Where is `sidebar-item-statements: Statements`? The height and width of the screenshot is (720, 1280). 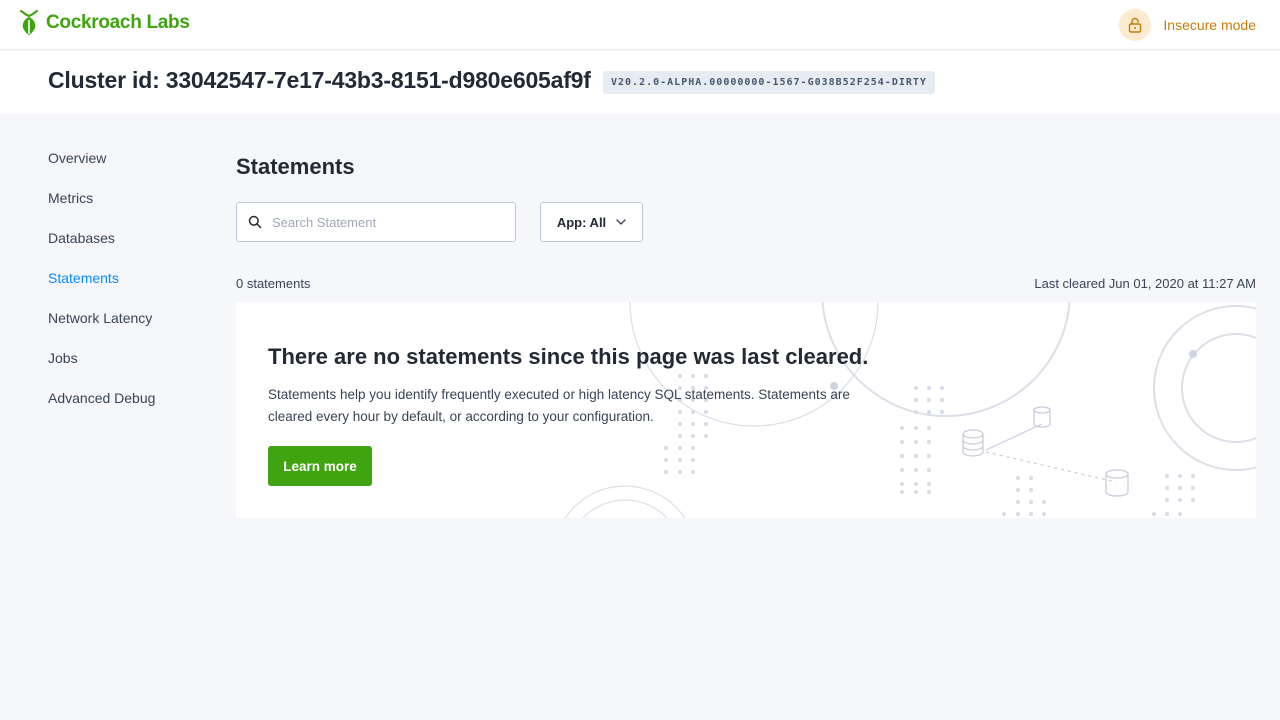
sidebar-item-statements: Statements is located at coordinates (133, 286).